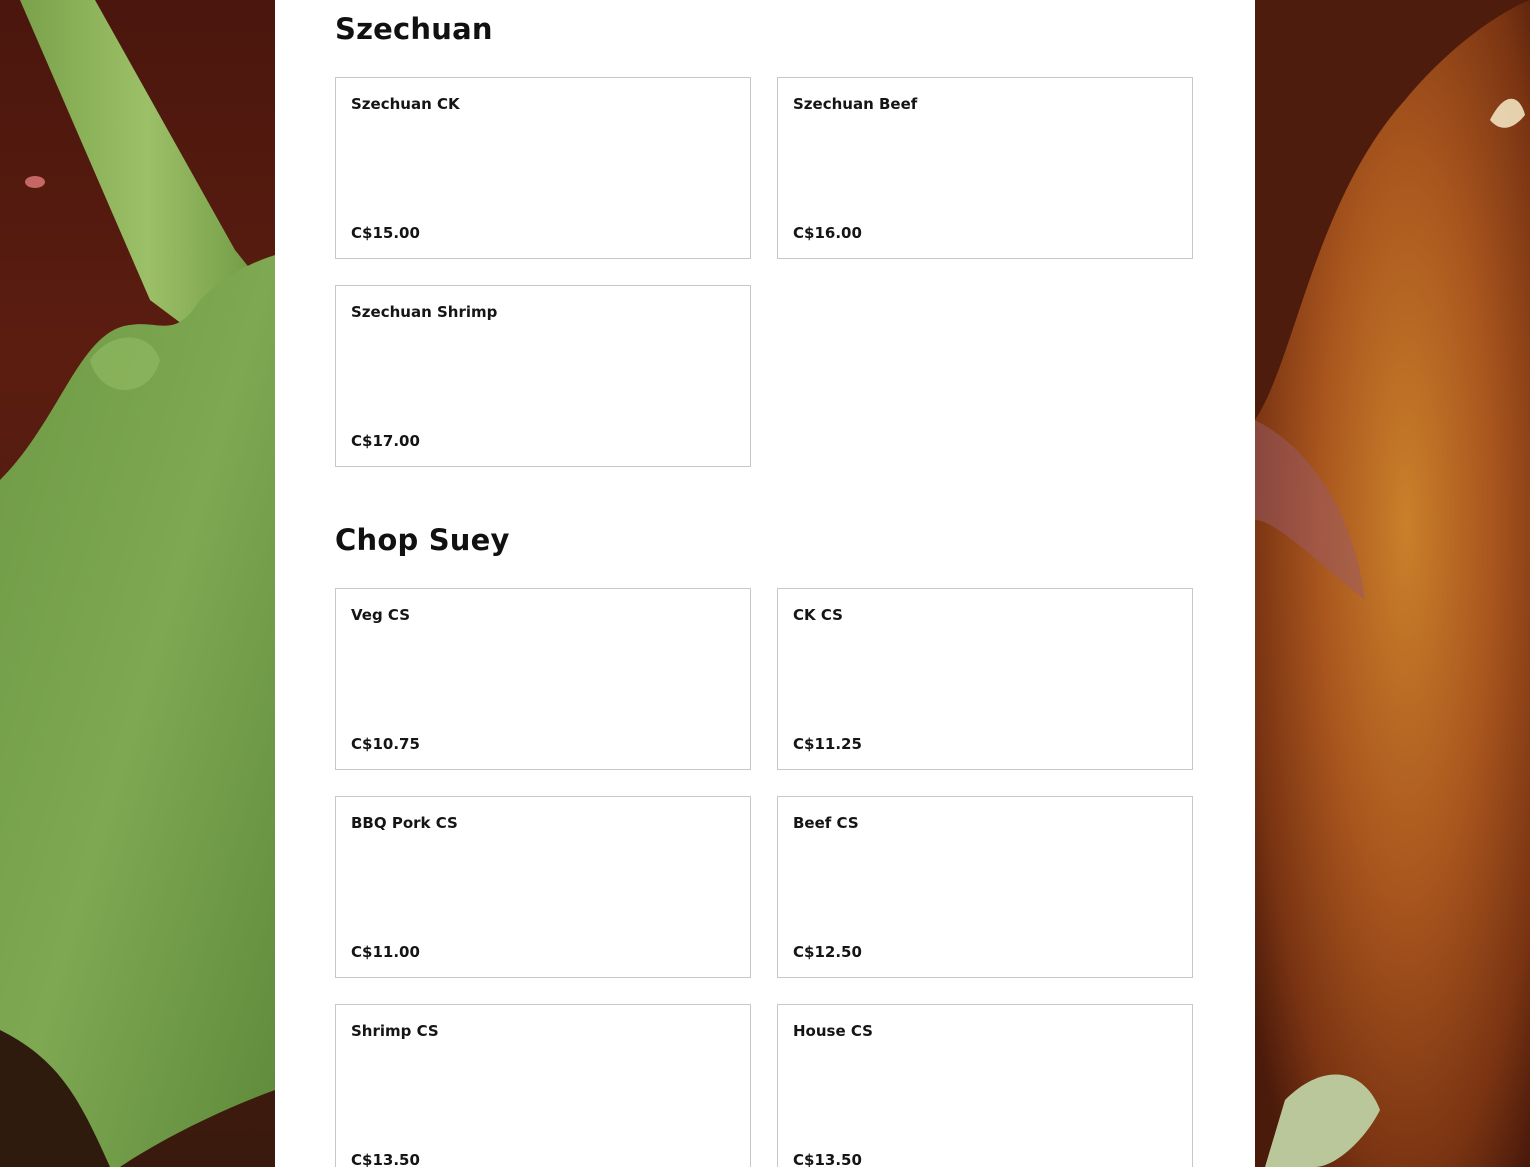  I want to click on menu-item-price: C$11.00, so click(385, 952).